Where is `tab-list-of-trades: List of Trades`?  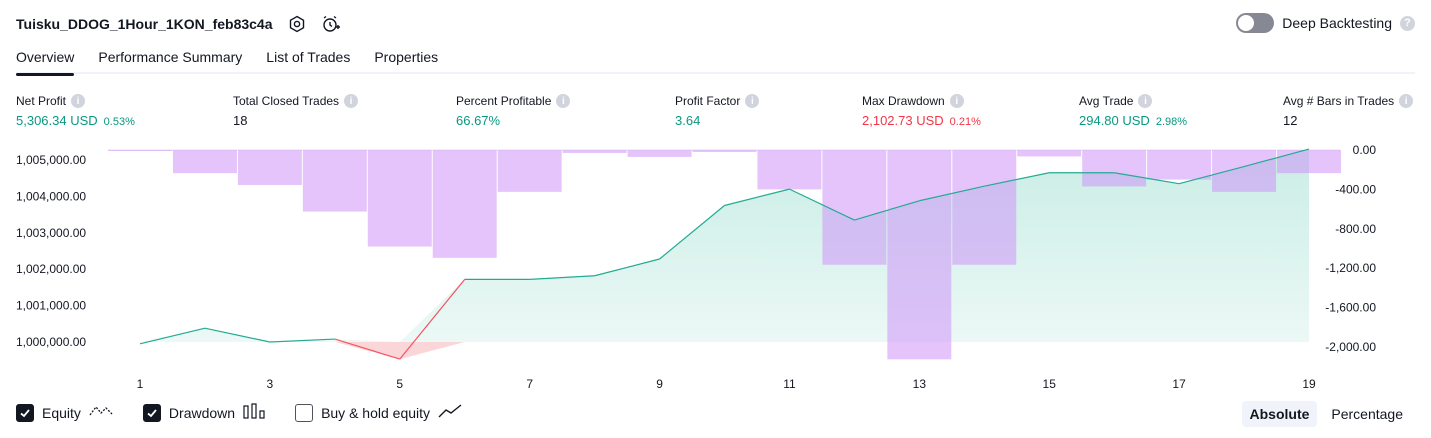 tab-list-of-trades: List of Trades is located at coordinates (308, 59).